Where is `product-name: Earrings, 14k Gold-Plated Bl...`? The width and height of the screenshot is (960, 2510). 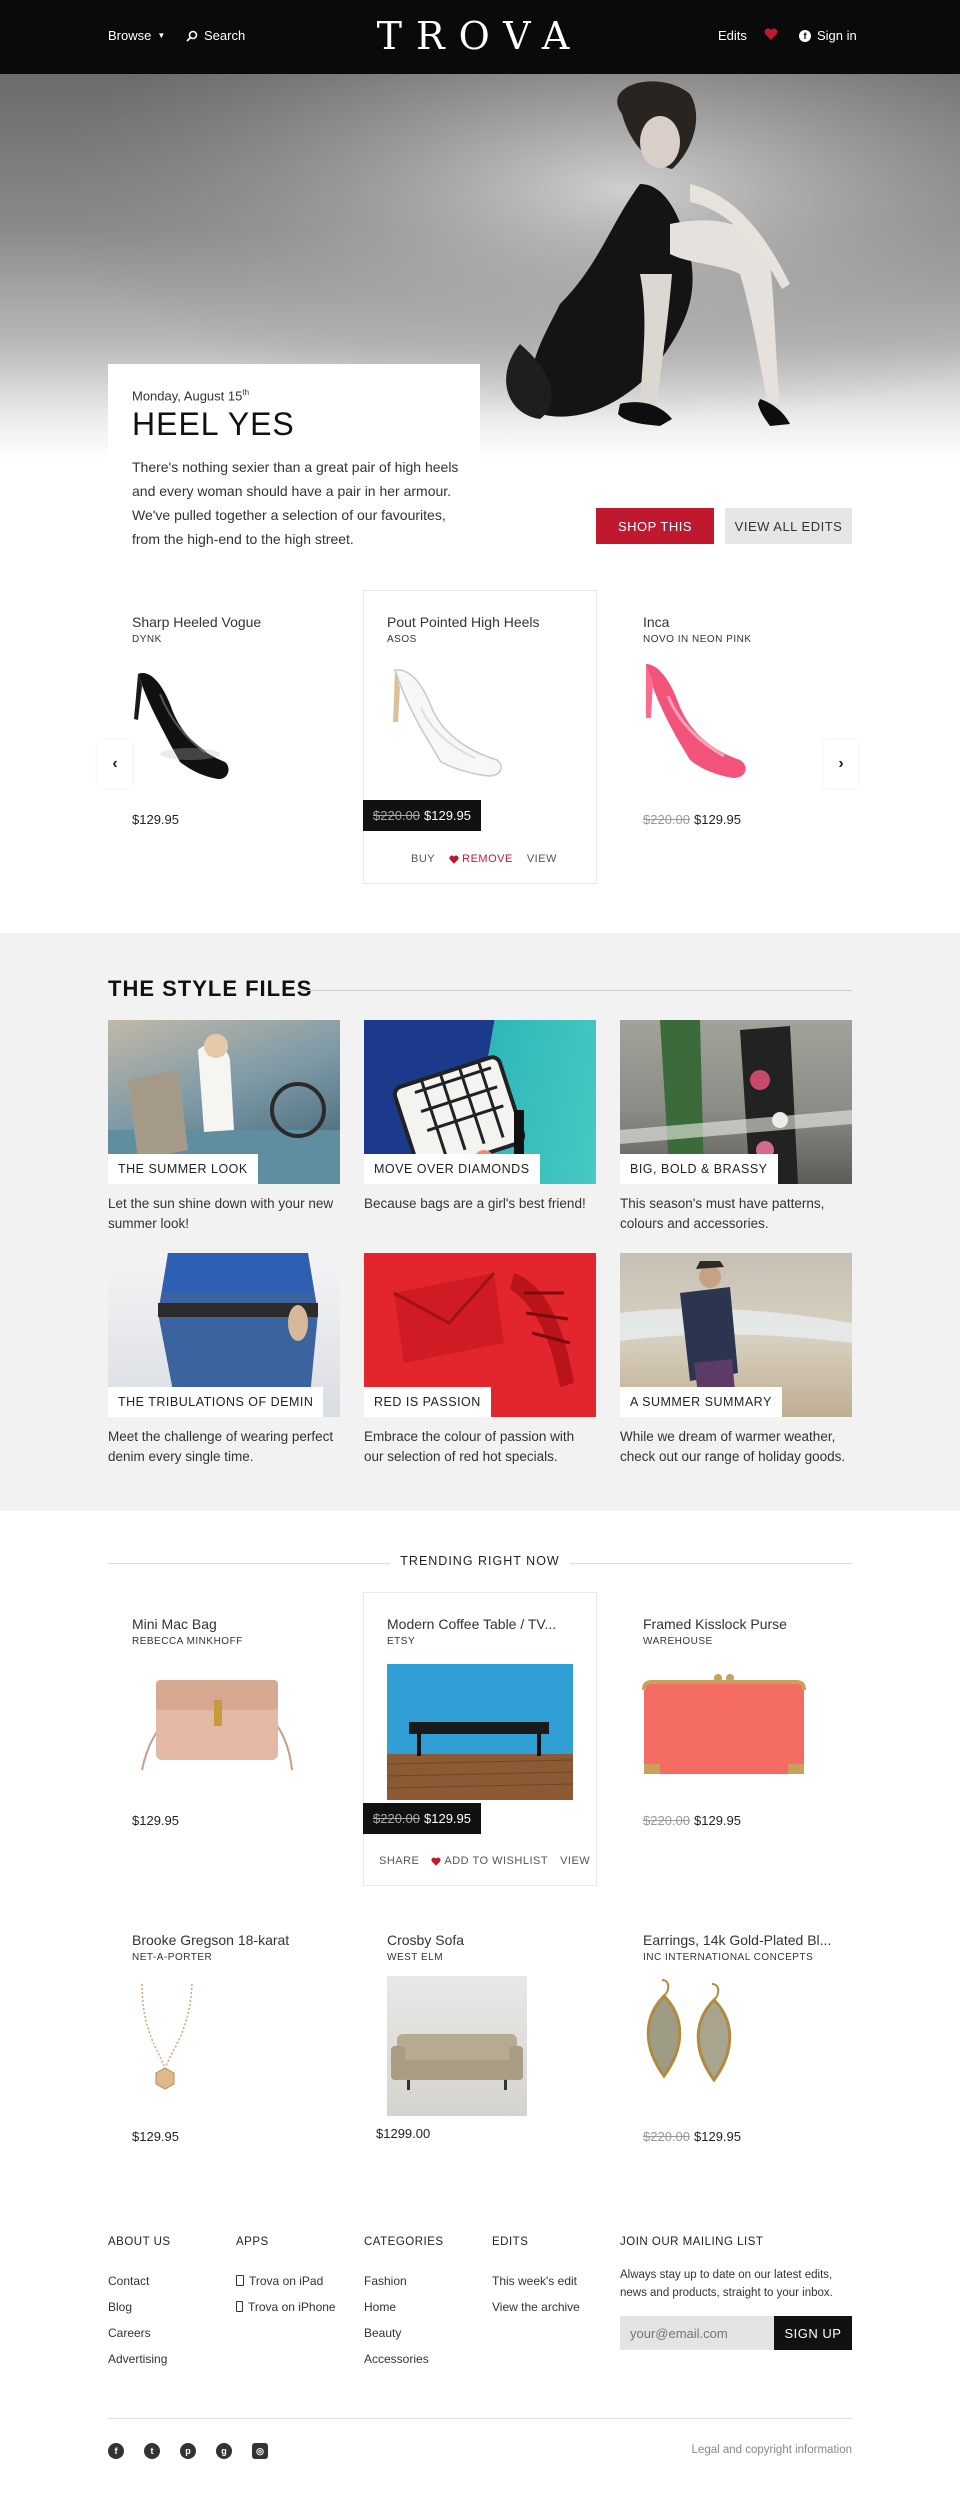
product-name: Earrings, 14k Gold-Plated Bl... is located at coordinates (737, 1940).